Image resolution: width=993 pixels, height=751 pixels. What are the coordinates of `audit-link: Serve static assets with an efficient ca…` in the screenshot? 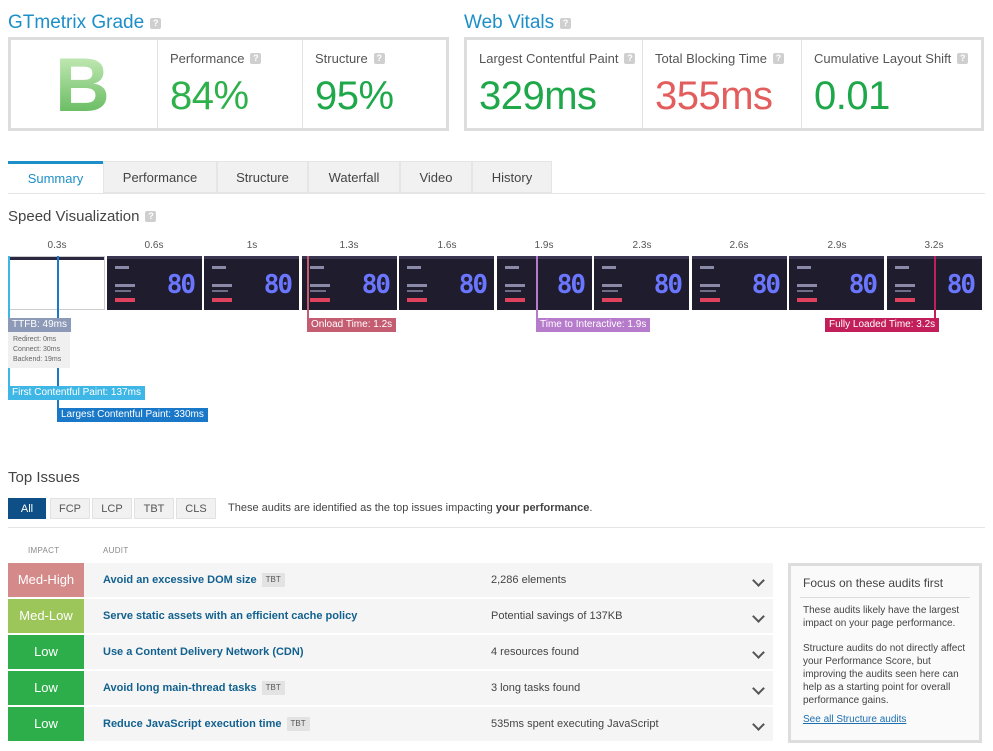 It's located at (230, 616).